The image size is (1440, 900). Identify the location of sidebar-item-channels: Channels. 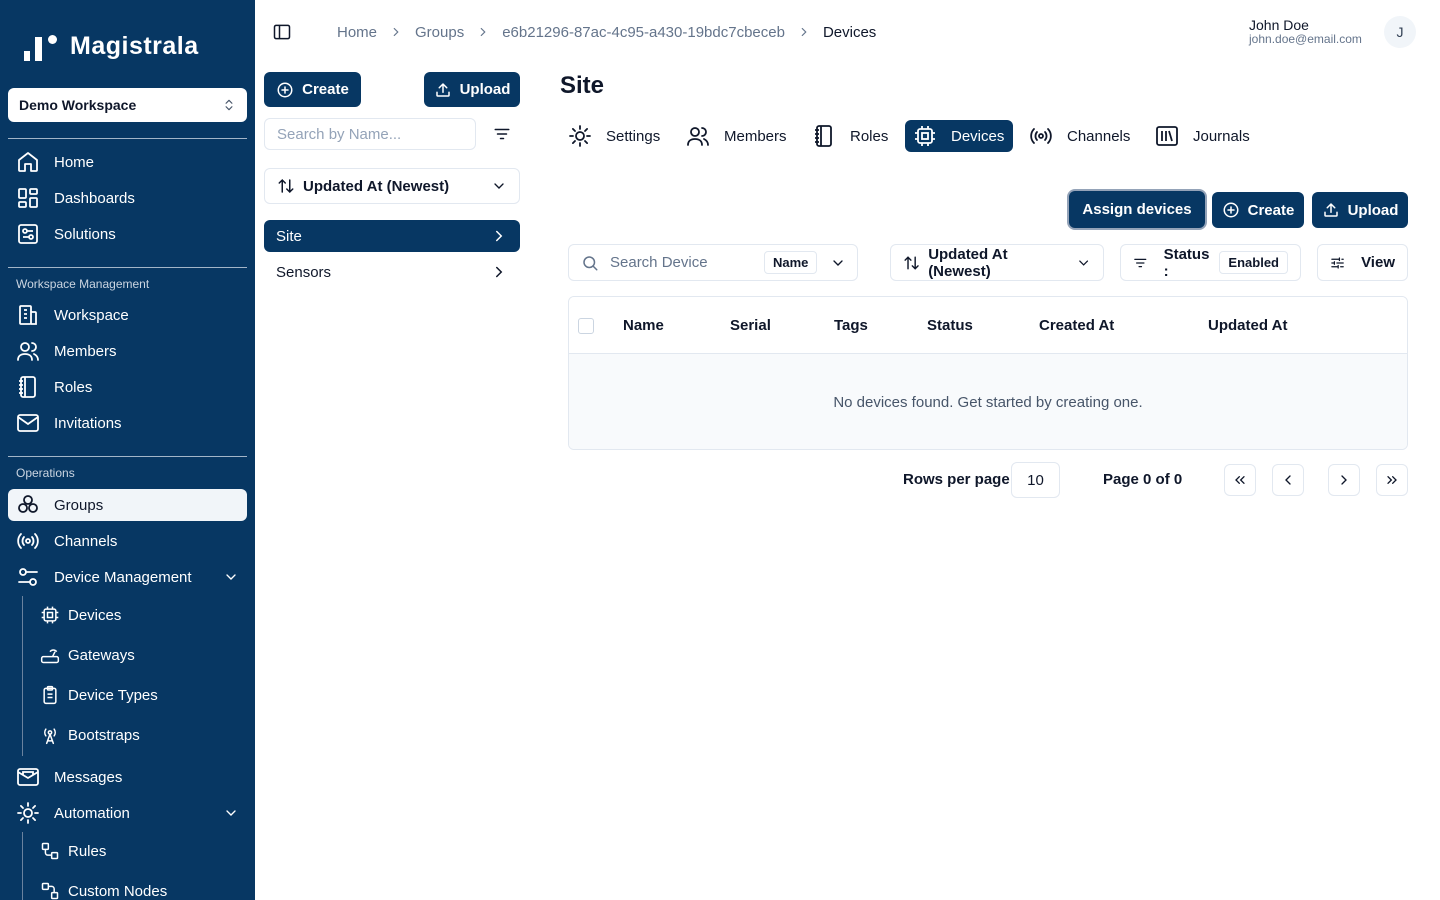
(127, 541).